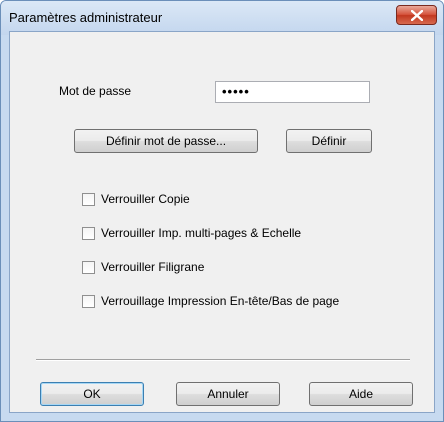 Image resolution: width=444 pixels, height=422 pixels. What do you see at coordinates (88, 301) in the screenshot?
I see `checkbox-lock-header-footer` at bounding box center [88, 301].